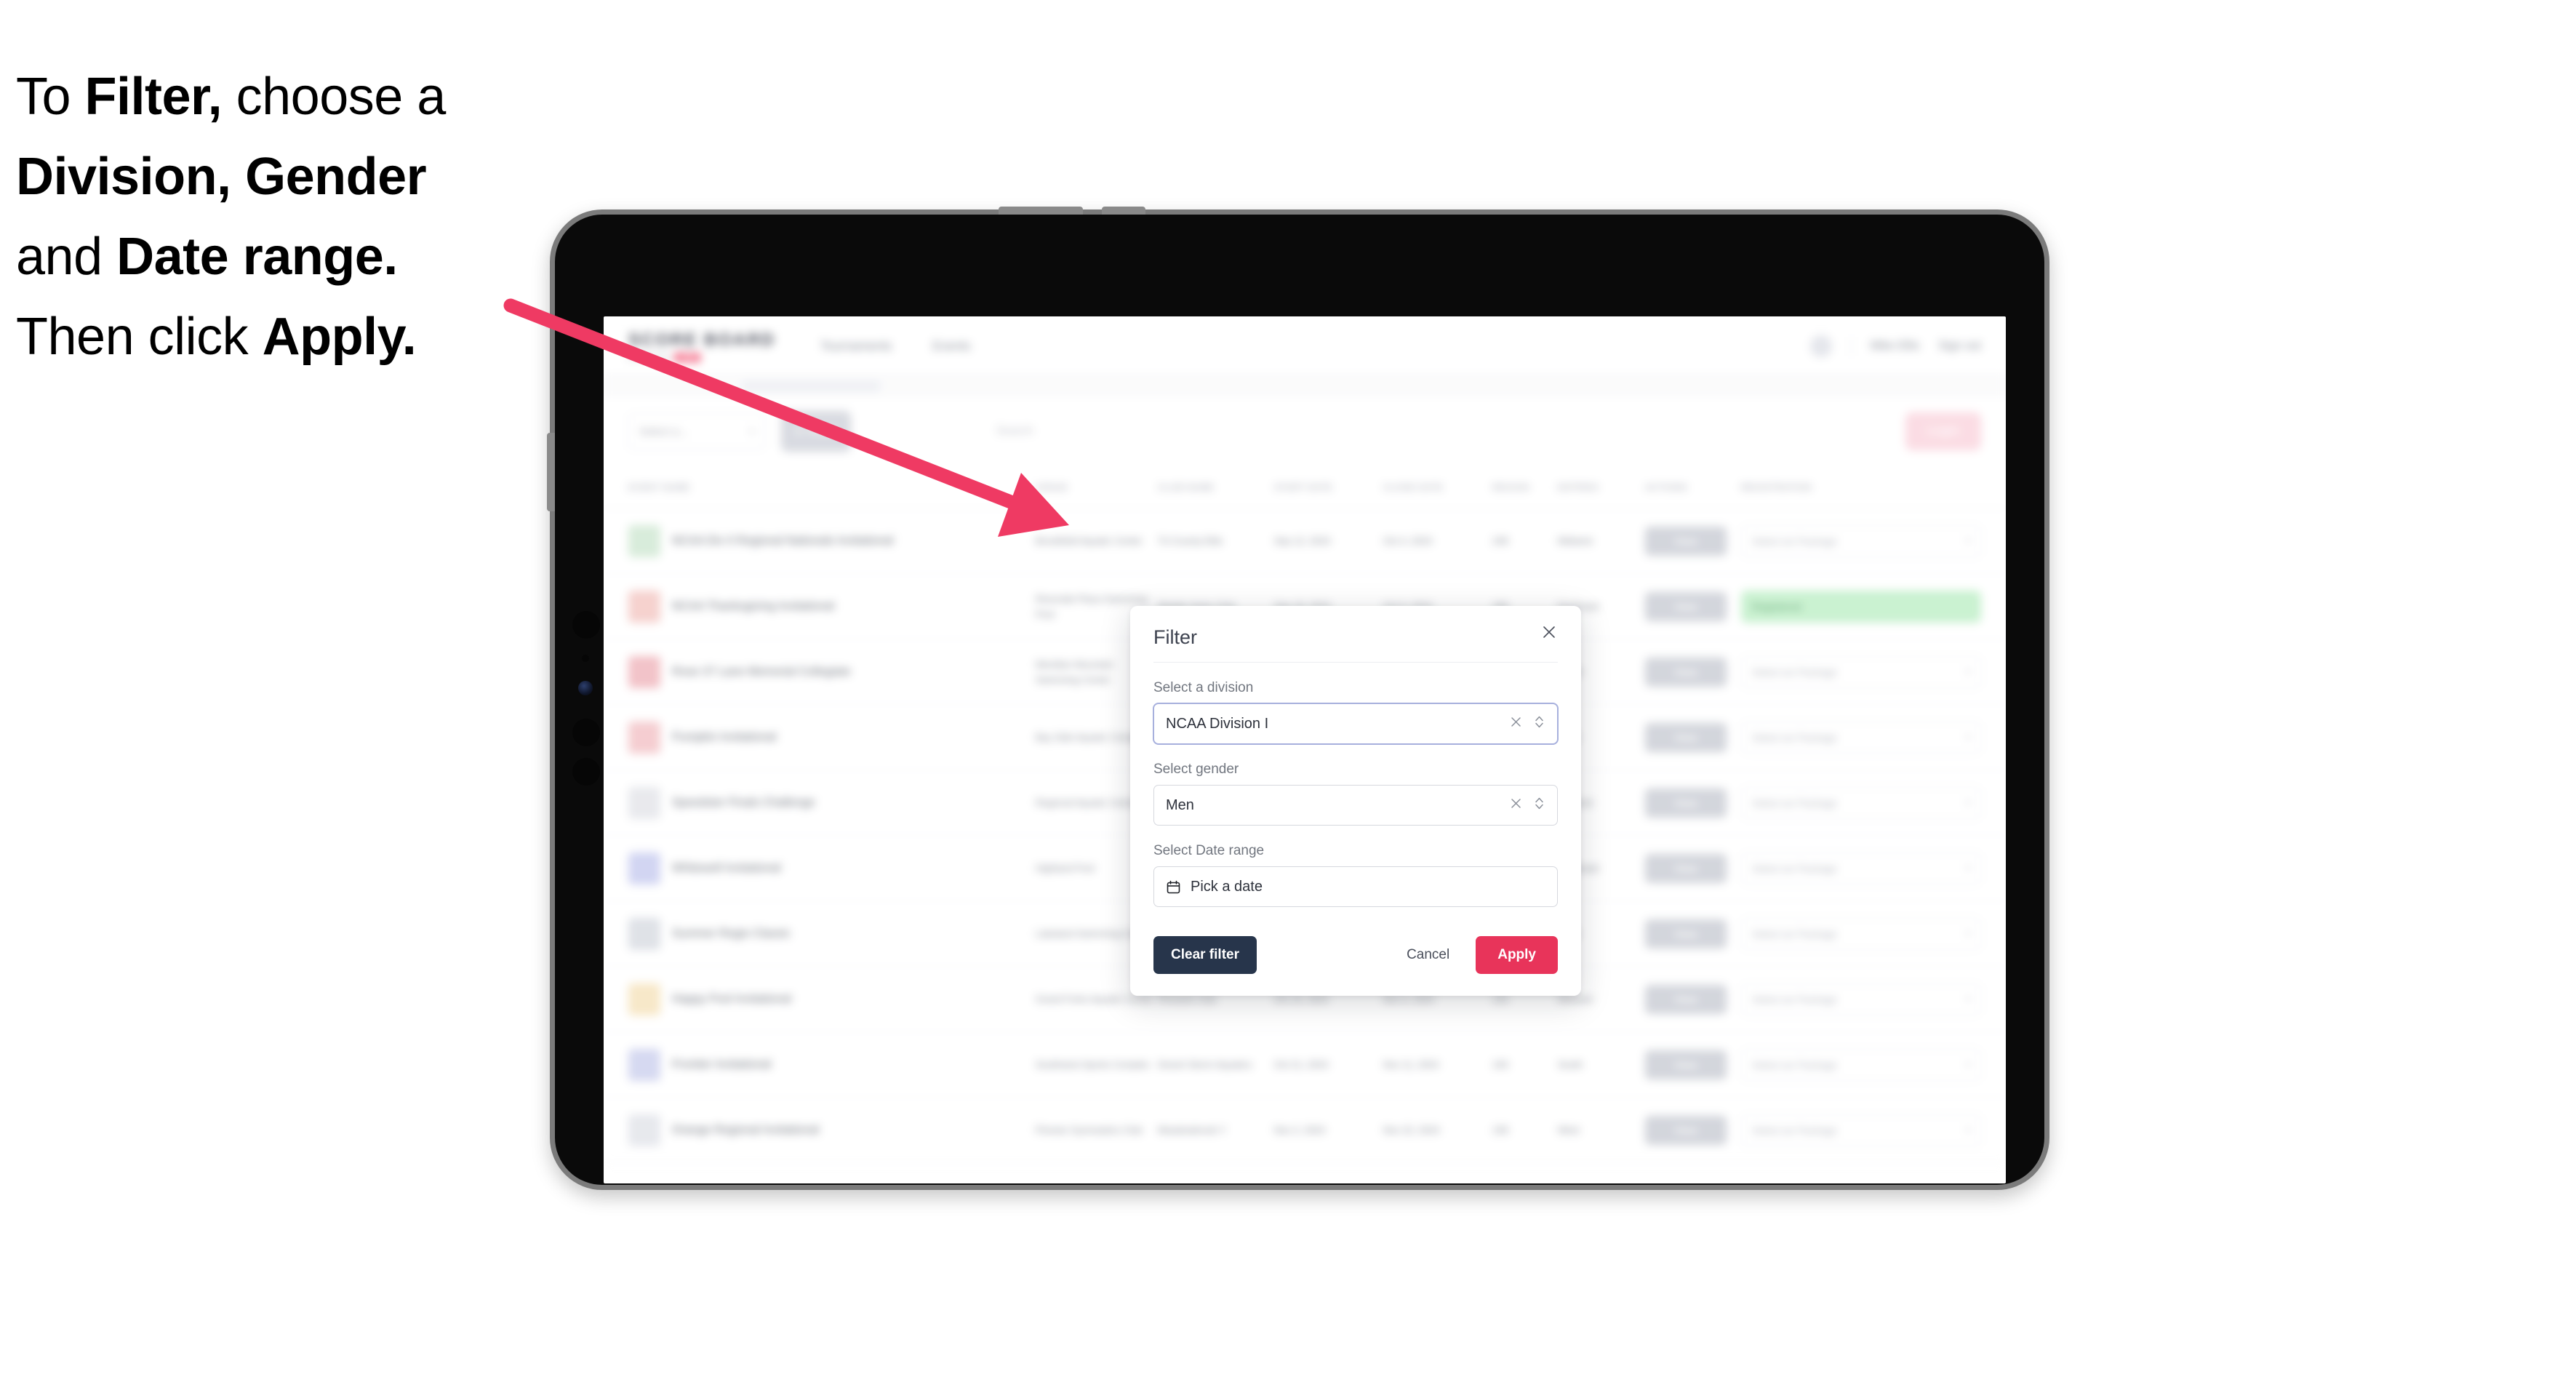 The width and height of the screenshot is (2576, 1390). What do you see at coordinates (1355, 644) in the screenshot?
I see `modal-header: Filter` at bounding box center [1355, 644].